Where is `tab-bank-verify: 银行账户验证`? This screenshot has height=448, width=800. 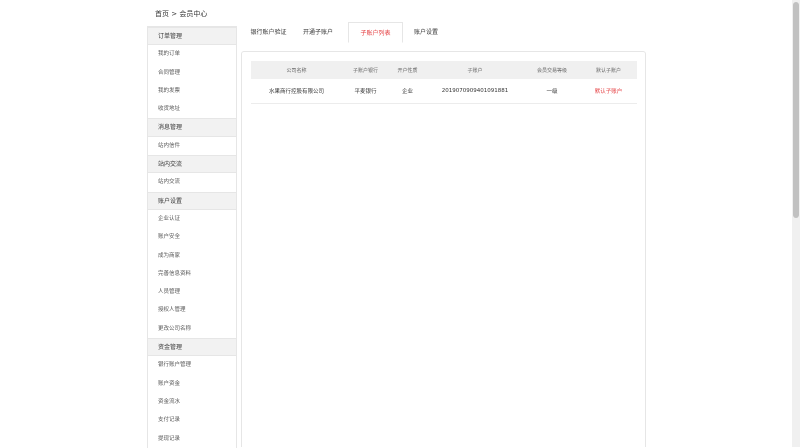 tab-bank-verify: 银行账户验证 is located at coordinates (268, 32).